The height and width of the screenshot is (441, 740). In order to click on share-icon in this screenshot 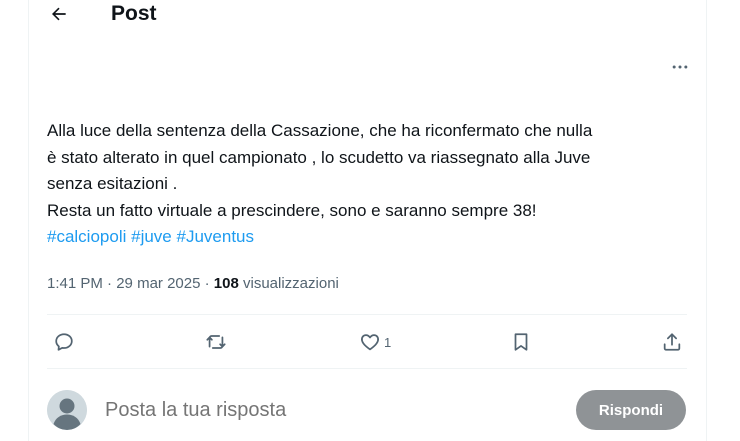, I will do `click(672, 342)`.